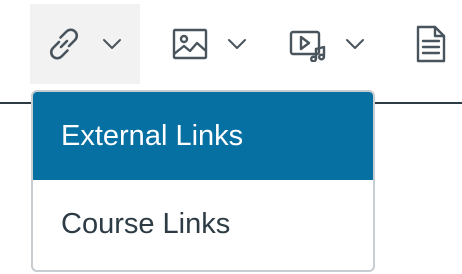 The image size is (462, 274). Describe the element at coordinates (190, 44) in the screenshot. I see `image-icon` at that location.